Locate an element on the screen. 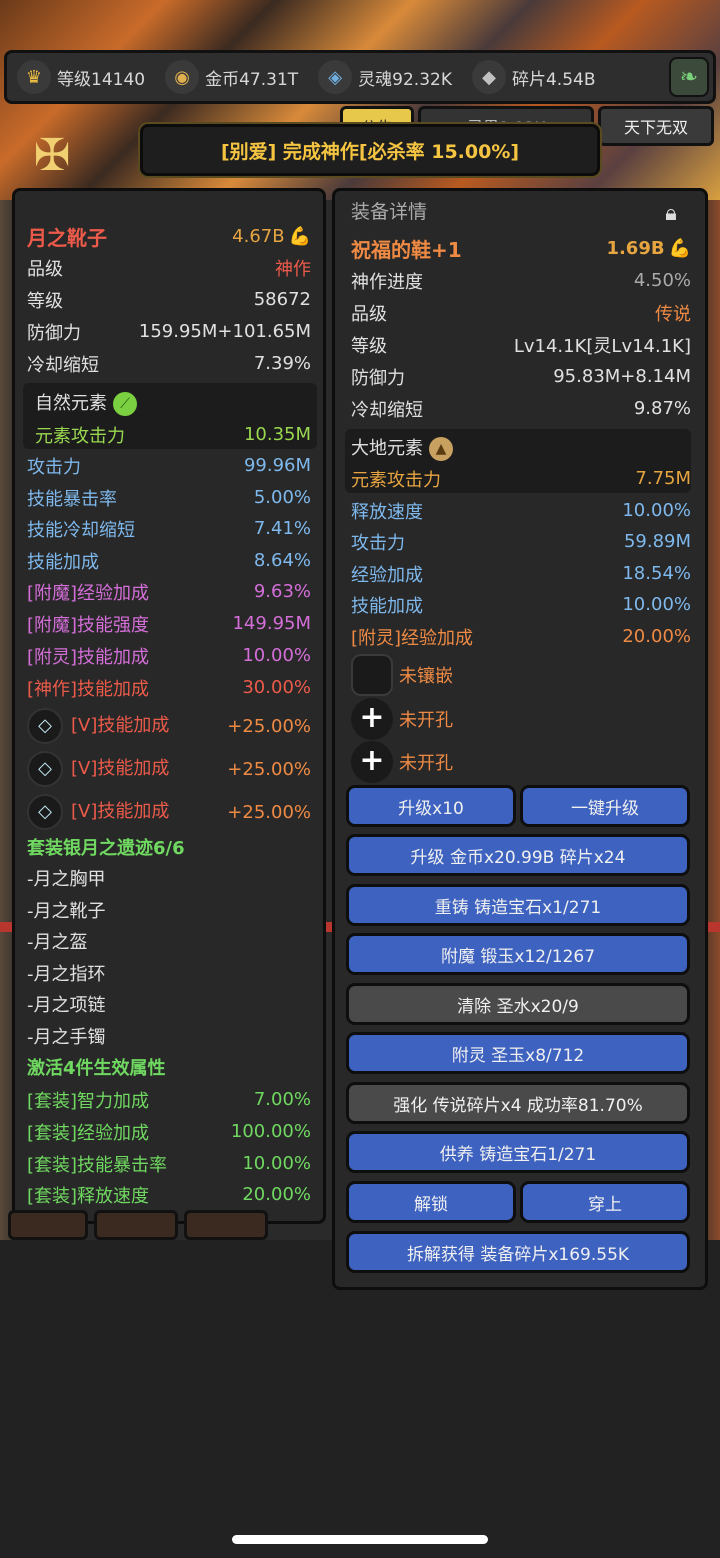 Image resolution: width=720 pixels, height=1558 pixels. soul-icon: ◈ is located at coordinates (335, 77).